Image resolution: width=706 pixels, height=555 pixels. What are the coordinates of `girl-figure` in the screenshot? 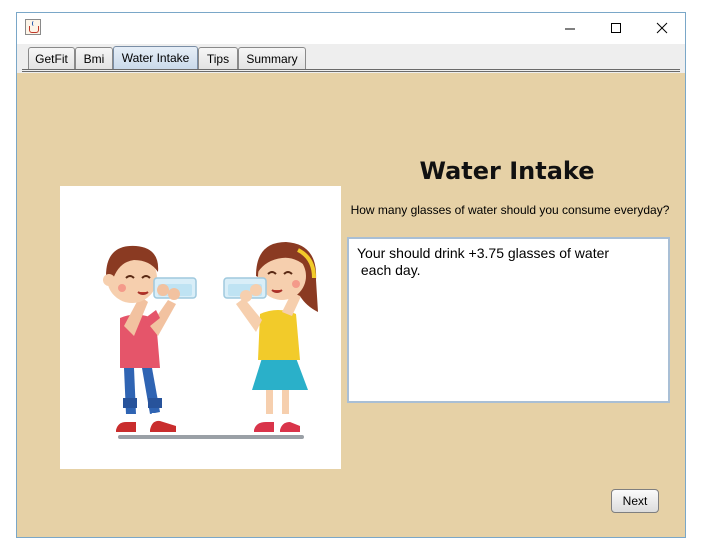 It's located at (270, 337).